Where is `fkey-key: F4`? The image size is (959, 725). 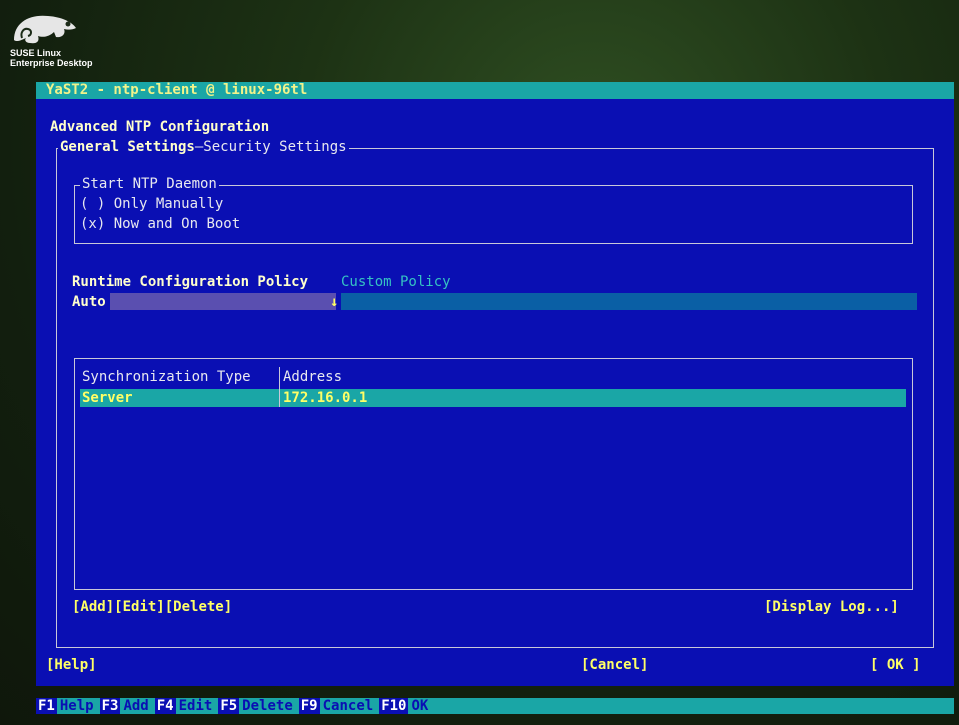 fkey-key: F4 is located at coordinates (165, 706).